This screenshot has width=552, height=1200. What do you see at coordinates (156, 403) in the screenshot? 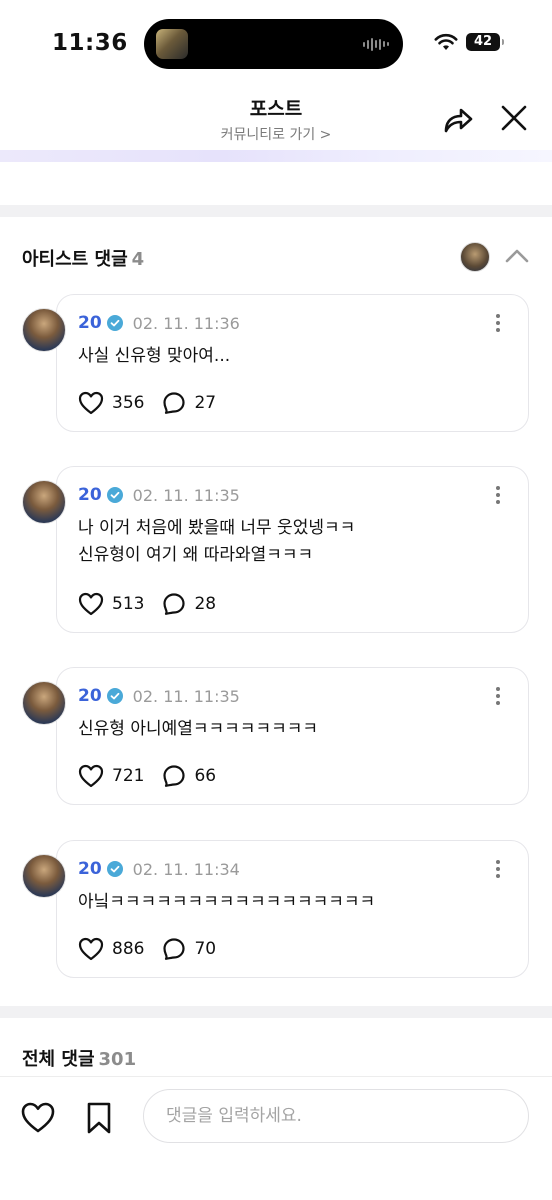
I see `comment-actions: 356 27` at bounding box center [156, 403].